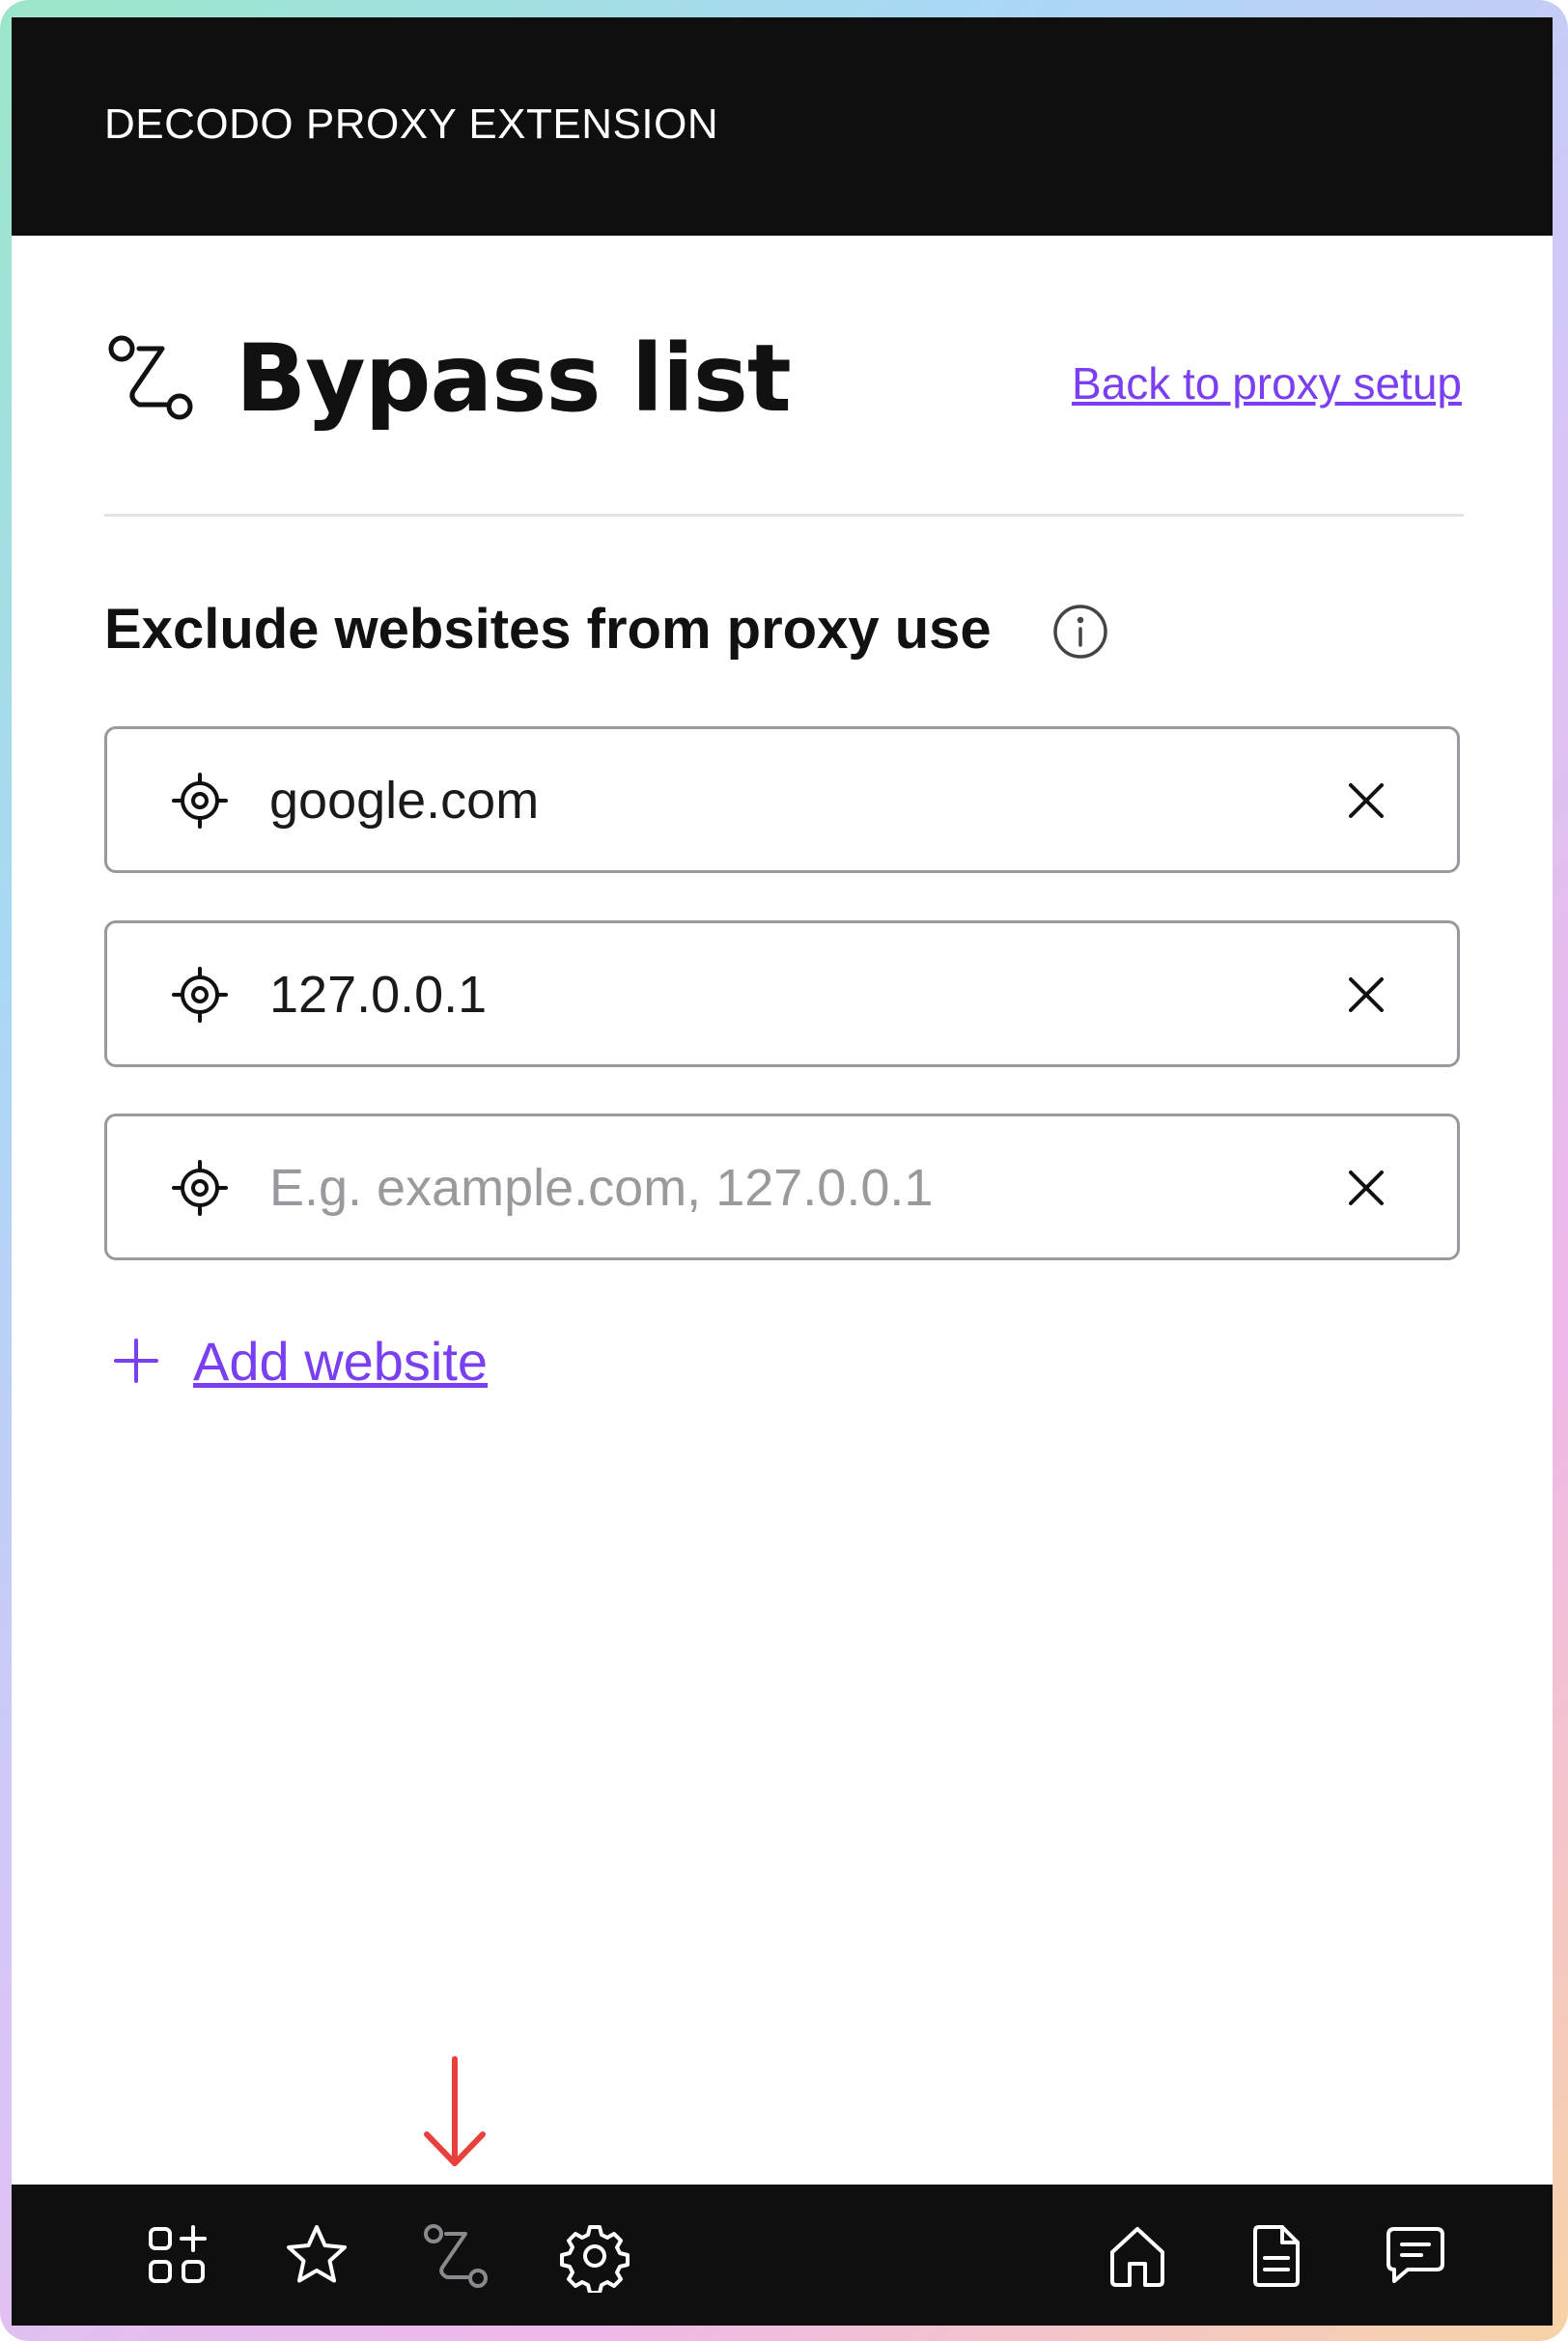 This screenshot has width=1568, height=2341. I want to click on back-to-proxy-setup-link: Back to proxy setup, so click(1267, 383).